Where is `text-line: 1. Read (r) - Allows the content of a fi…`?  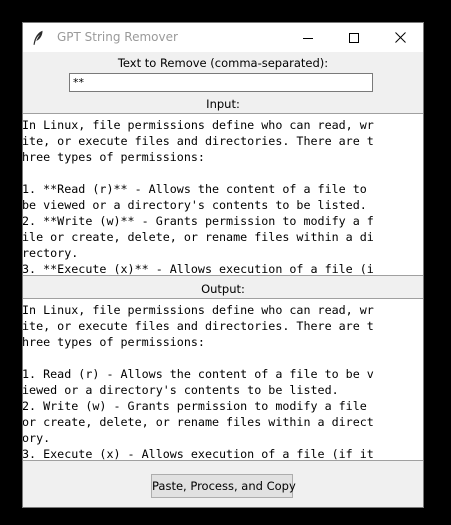
text-line: 1. Read (r) - Allows the content of a fi… is located at coordinates (198, 374).